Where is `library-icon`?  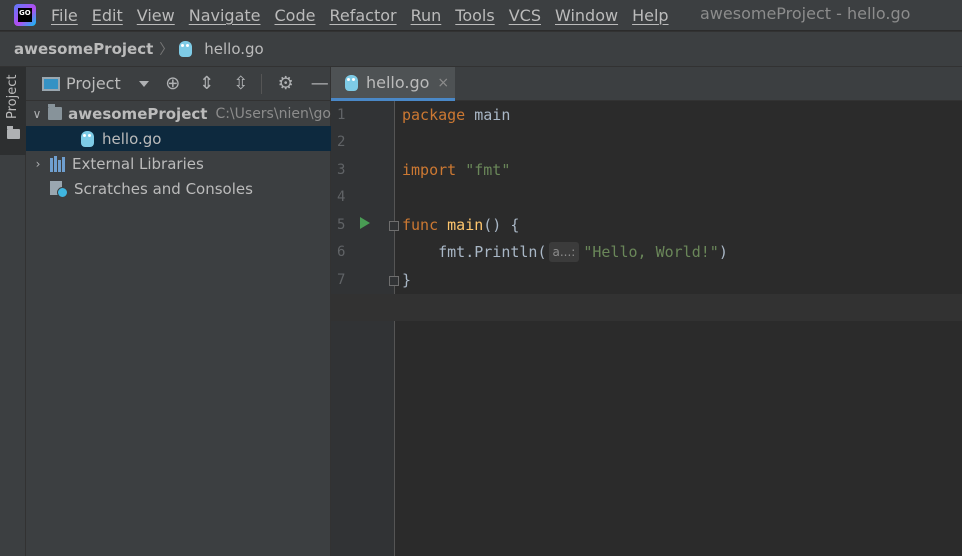 library-icon is located at coordinates (58, 163).